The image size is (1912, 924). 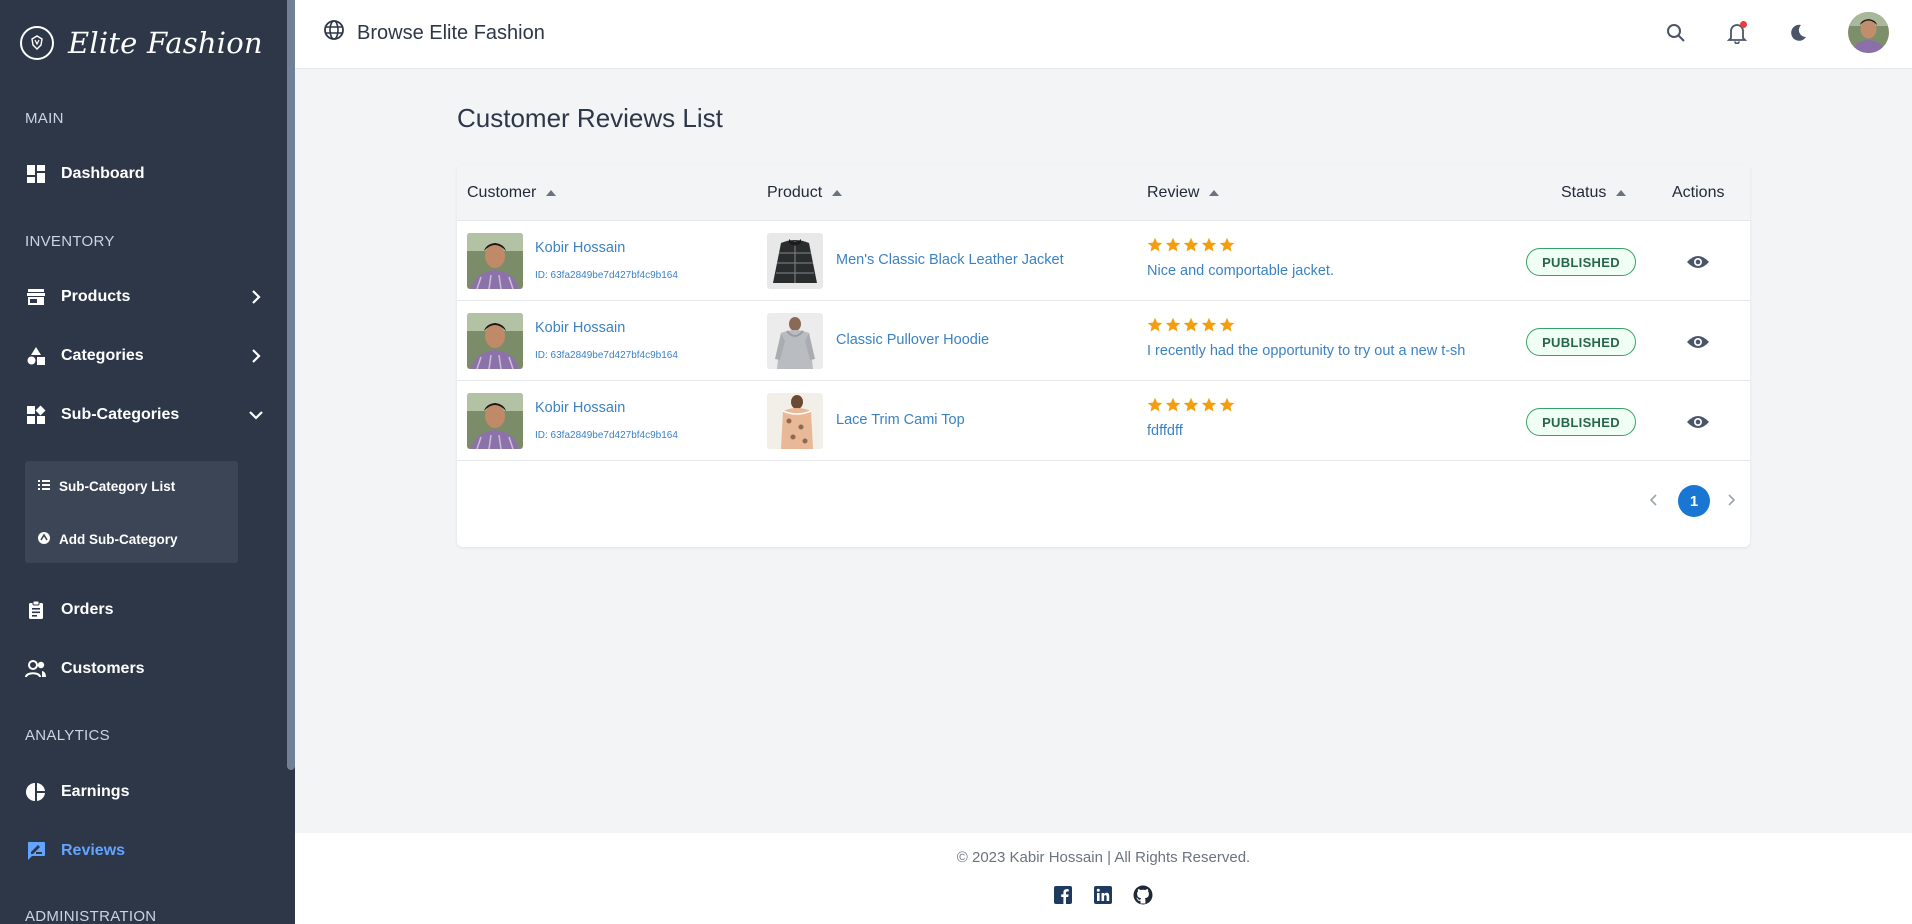 I want to click on dashboard-icon, so click(x=36, y=174).